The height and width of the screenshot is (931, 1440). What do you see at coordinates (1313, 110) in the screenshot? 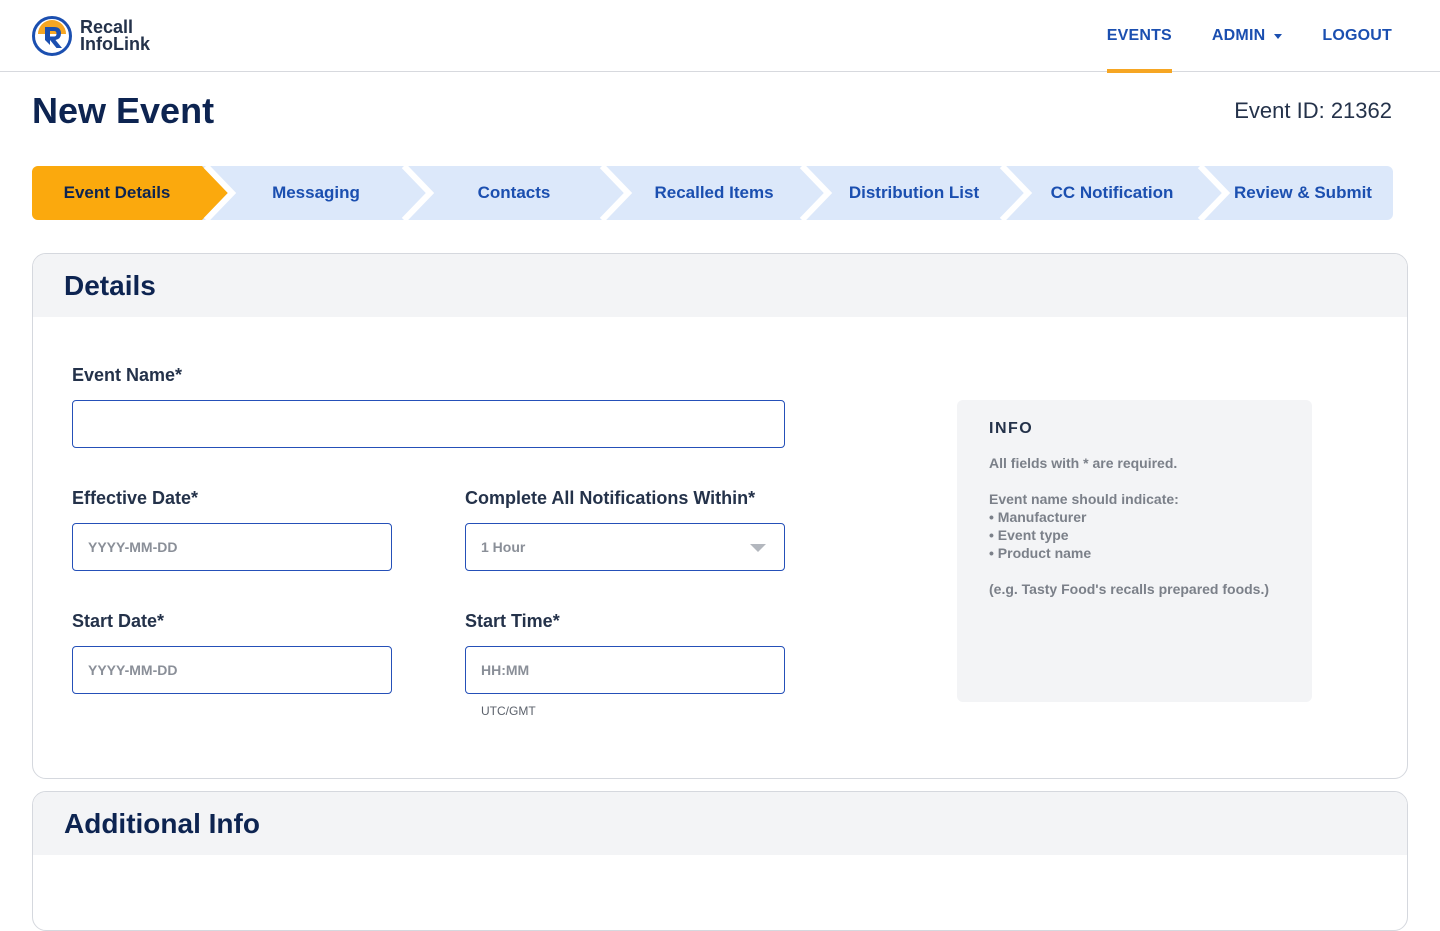
I see `event-id: Event ID: 21362` at bounding box center [1313, 110].